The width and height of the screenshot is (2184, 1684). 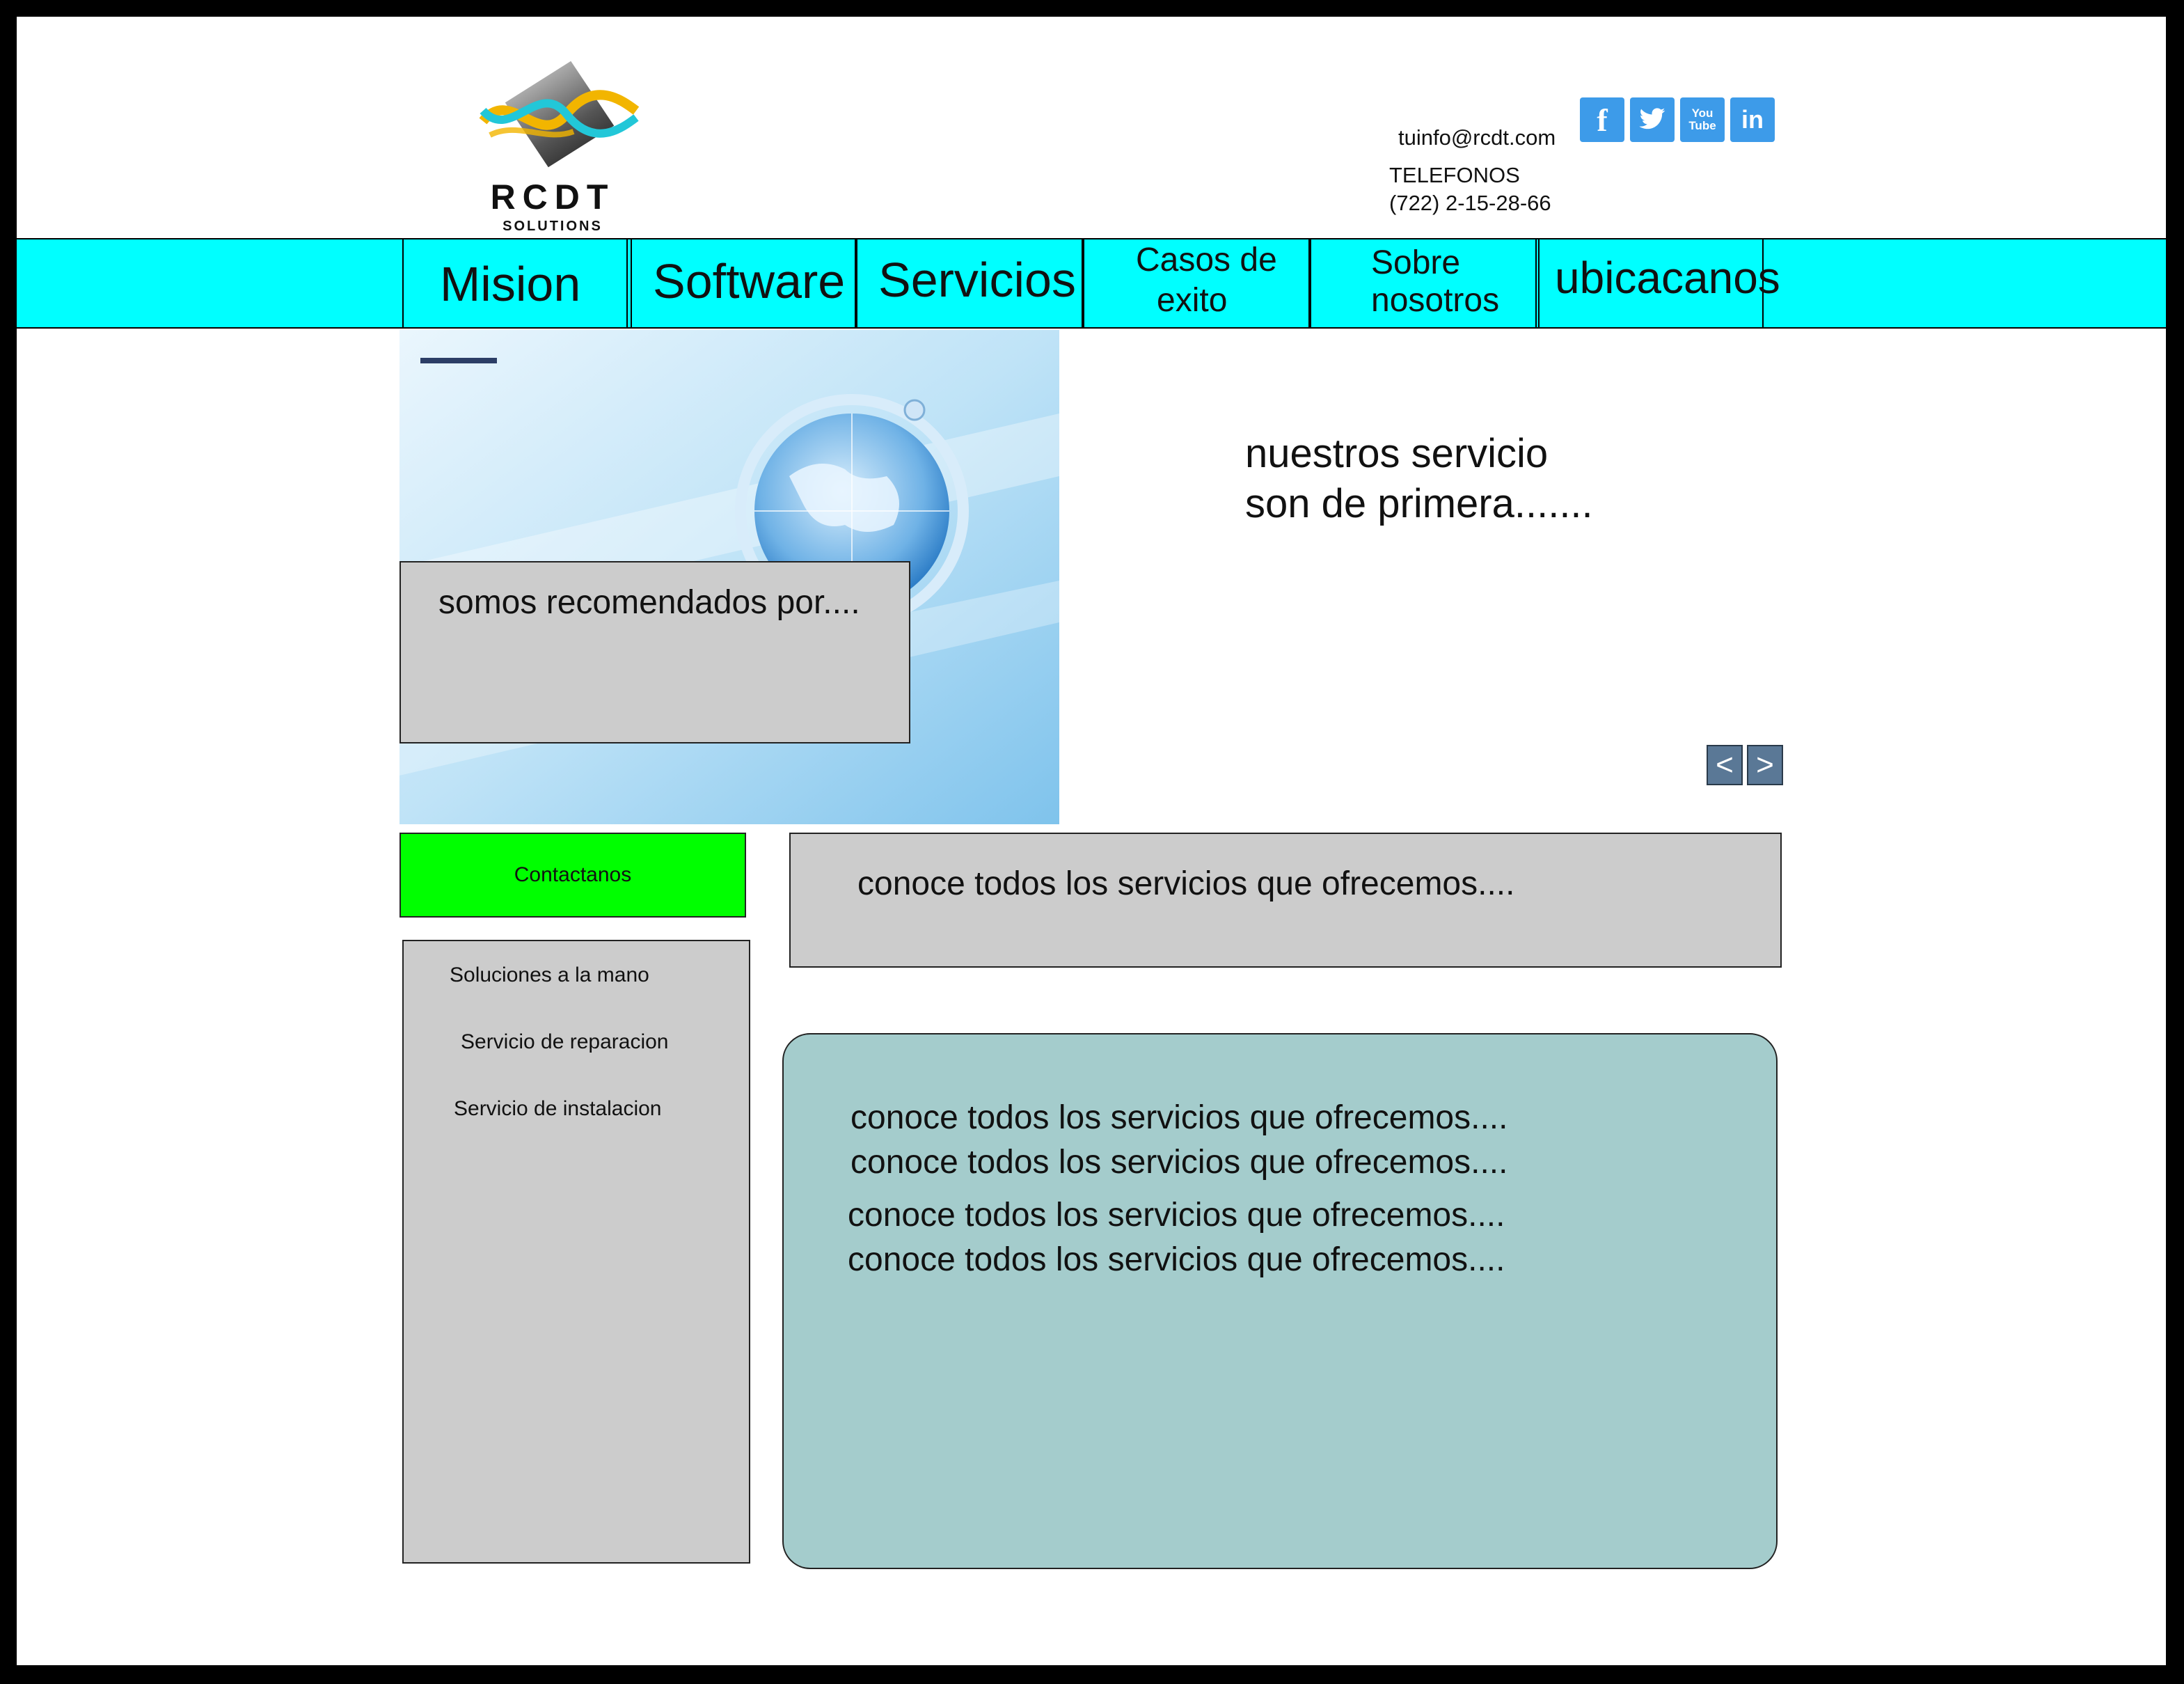 I want to click on nav-label-sobre-line1: Sobre, so click(x=1416, y=262).